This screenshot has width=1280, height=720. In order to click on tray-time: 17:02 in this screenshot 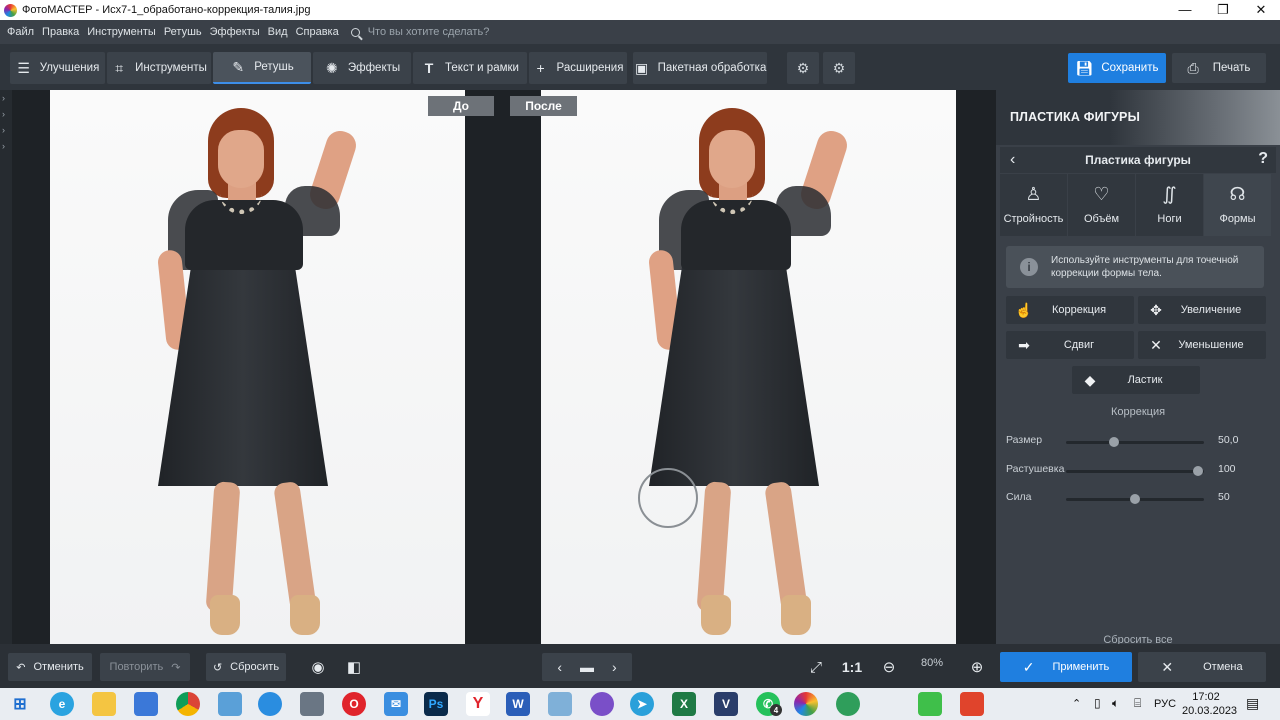, I will do `click(1206, 697)`.